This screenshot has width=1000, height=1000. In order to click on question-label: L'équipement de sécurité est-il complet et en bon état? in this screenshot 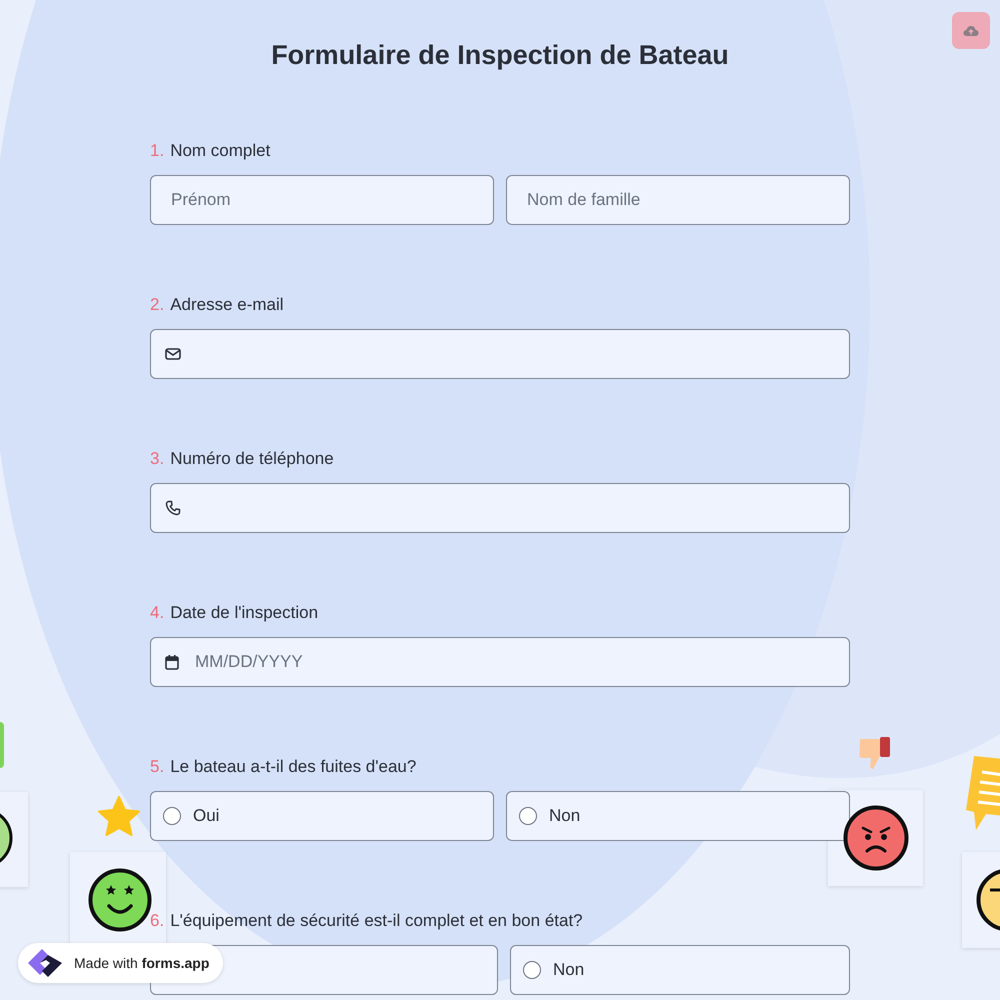, I will do `click(376, 921)`.